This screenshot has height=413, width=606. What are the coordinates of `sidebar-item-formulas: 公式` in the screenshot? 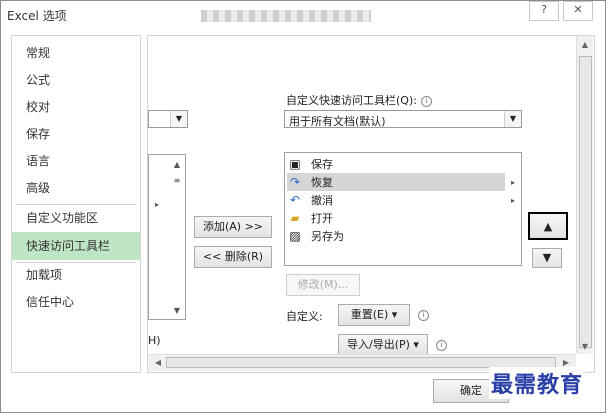 It's located at (76, 80).